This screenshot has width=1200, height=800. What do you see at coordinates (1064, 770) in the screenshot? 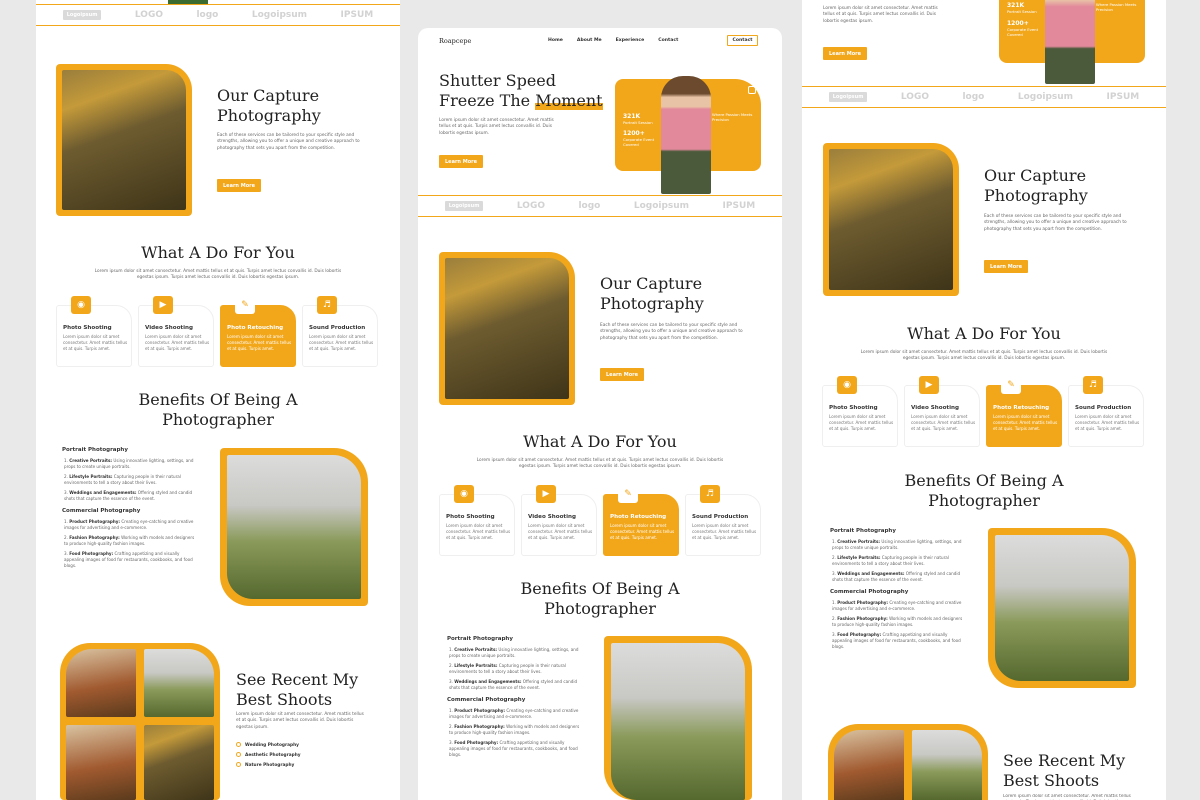
I see `recent-title: See Recent My Best Shoots` at bounding box center [1064, 770].